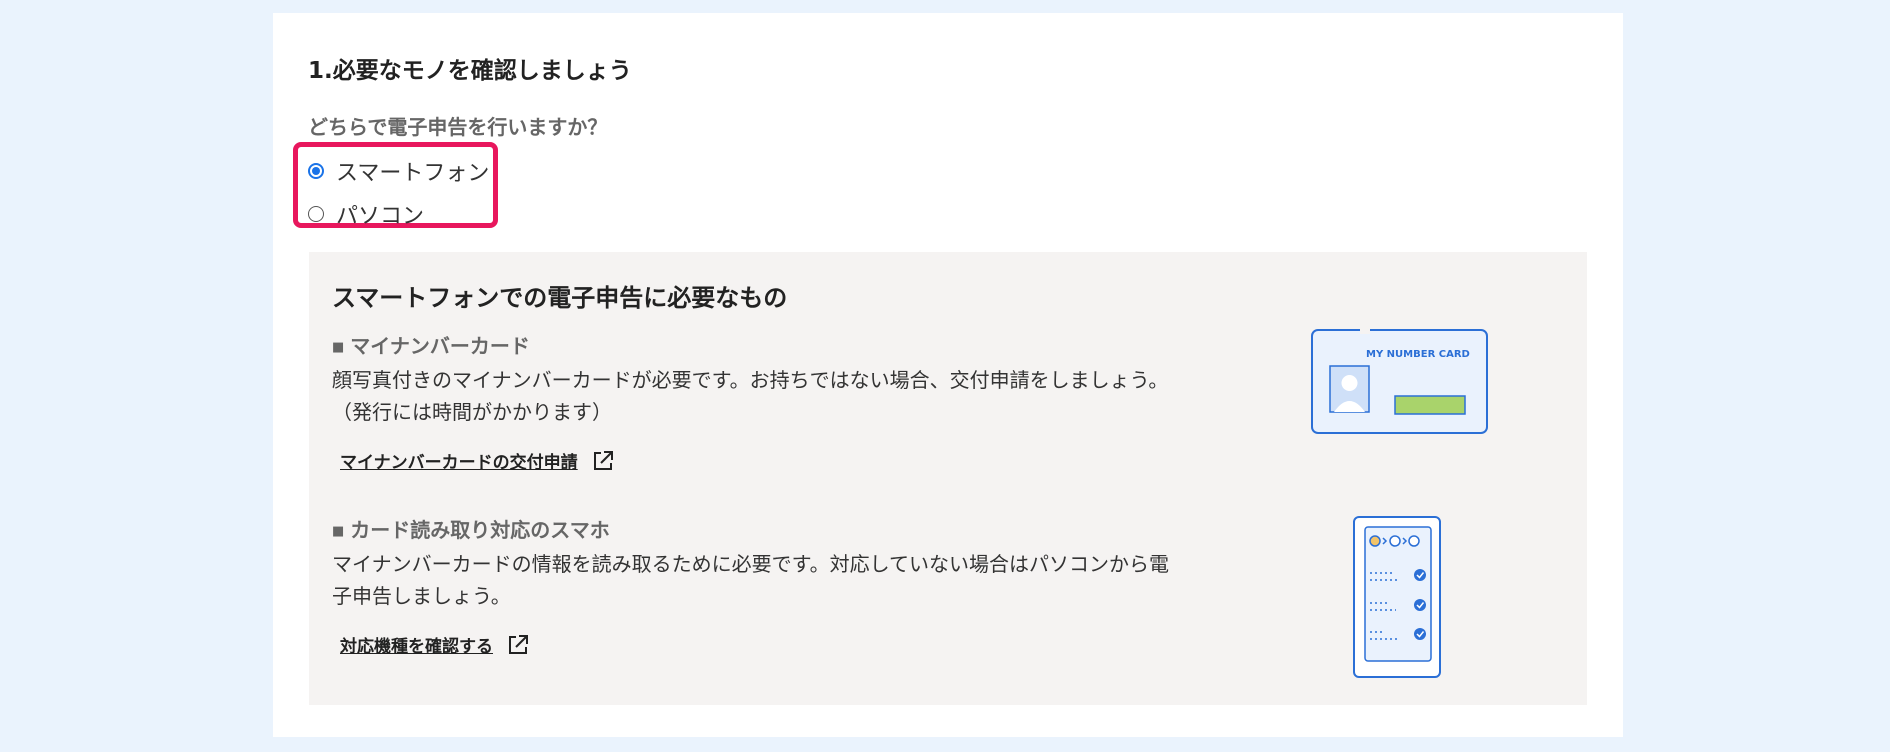  I want to click on option-smartphone: スマートフォン, so click(398, 171).